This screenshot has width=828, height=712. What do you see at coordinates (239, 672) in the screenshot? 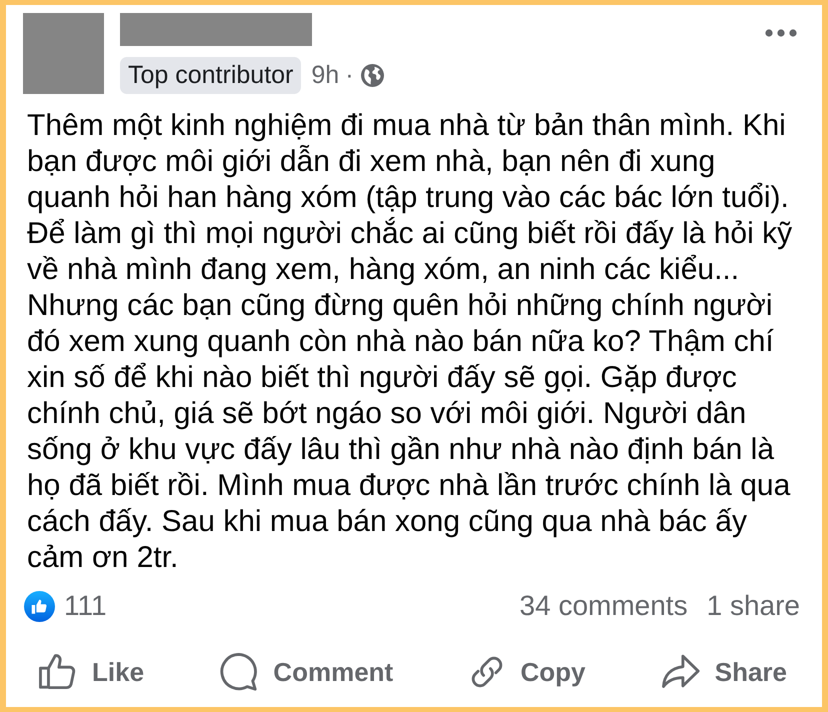
I see `speech-bubble-icon` at bounding box center [239, 672].